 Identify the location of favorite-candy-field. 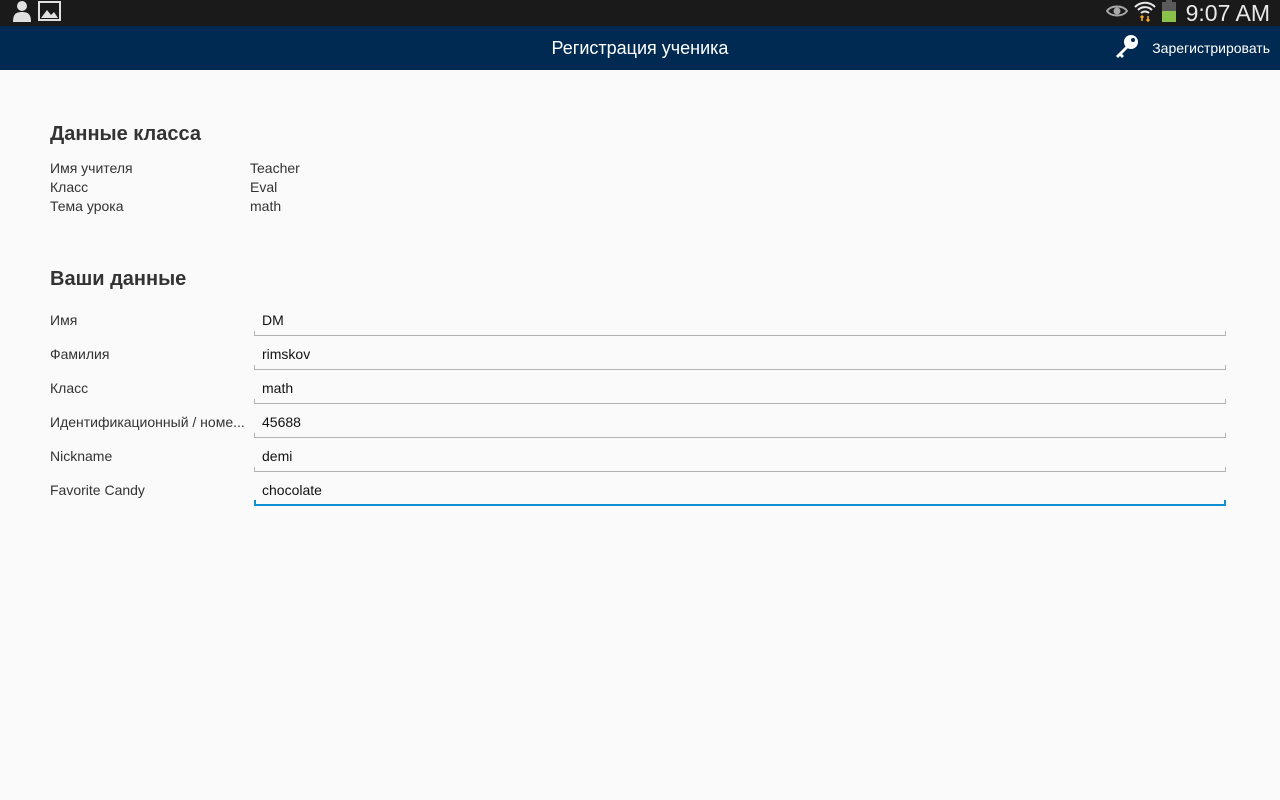
(740, 490).